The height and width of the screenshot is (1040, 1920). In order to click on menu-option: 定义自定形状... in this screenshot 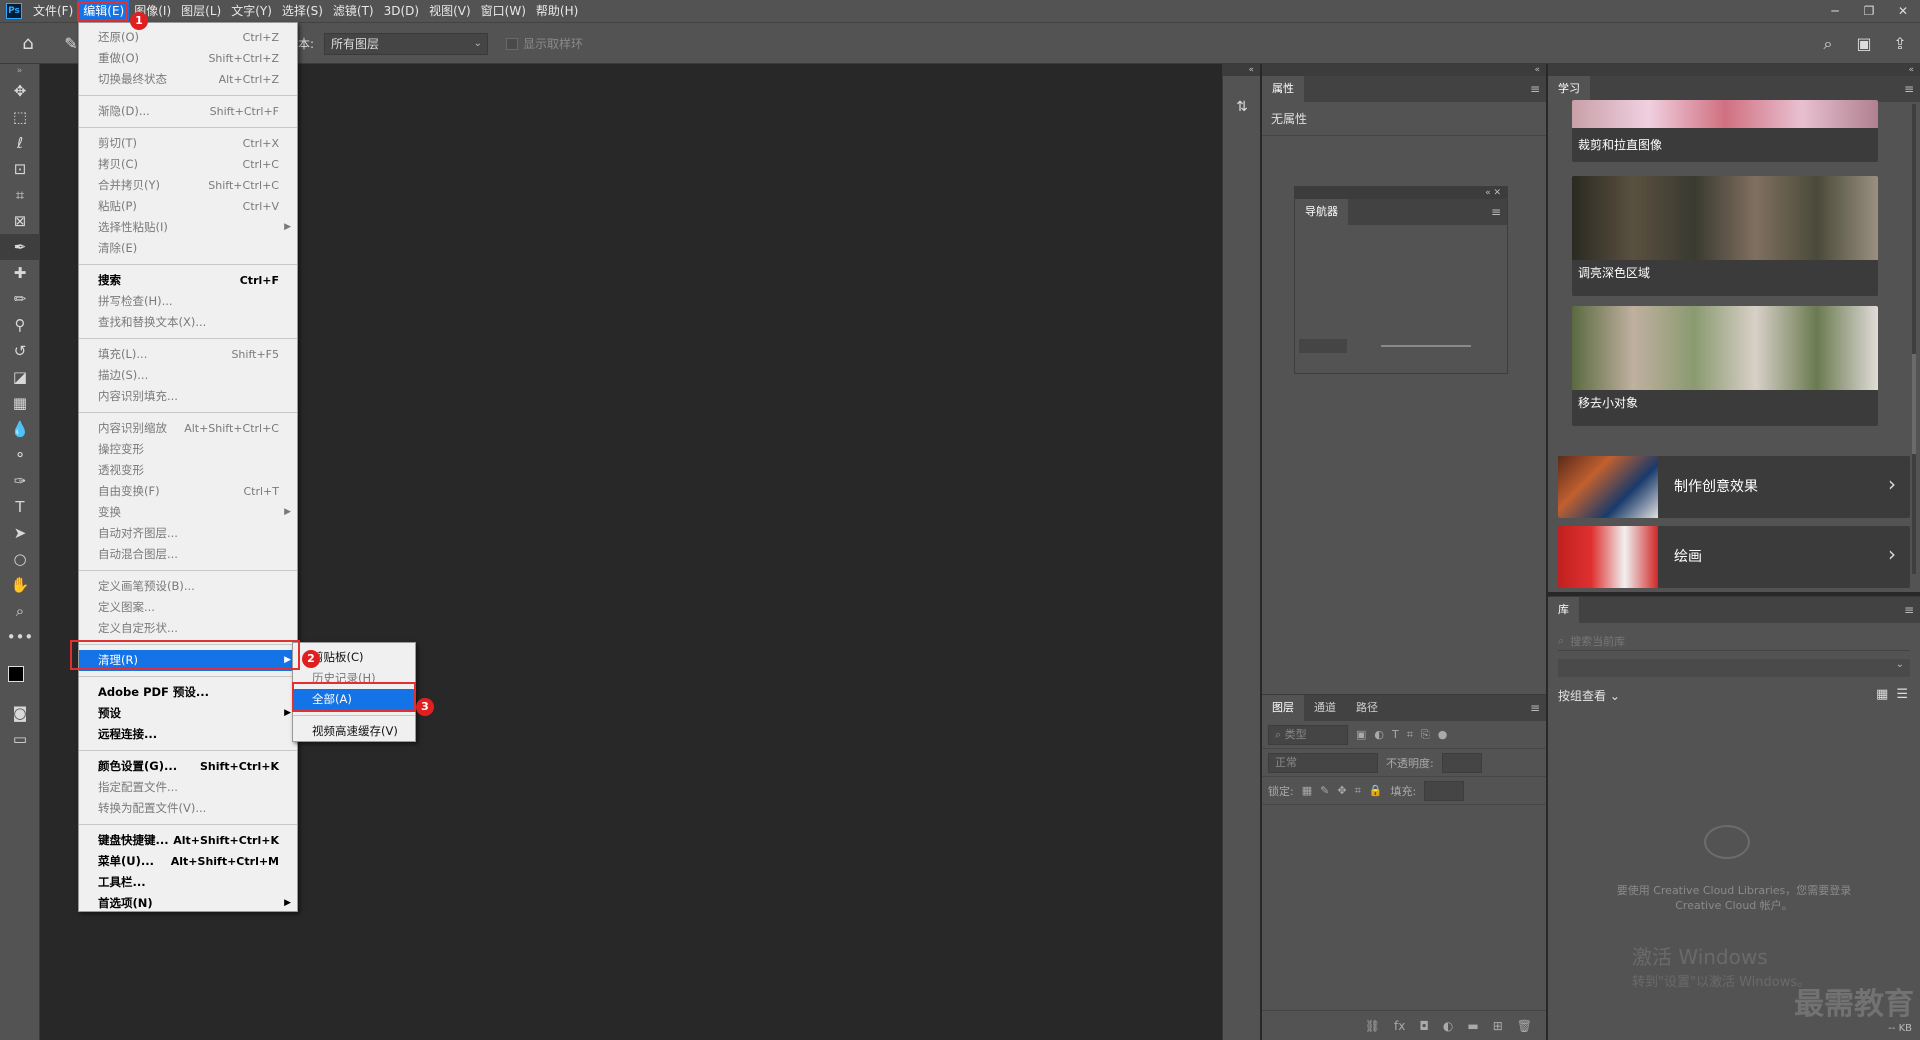, I will do `click(188, 628)`.